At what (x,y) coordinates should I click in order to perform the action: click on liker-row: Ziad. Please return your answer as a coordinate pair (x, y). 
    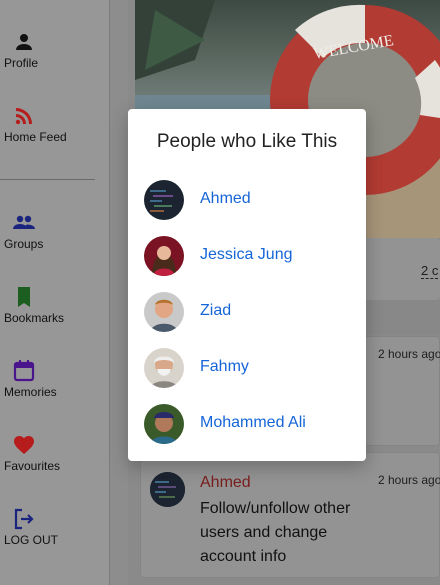
    Looking at the image, I should click on (249, 312).